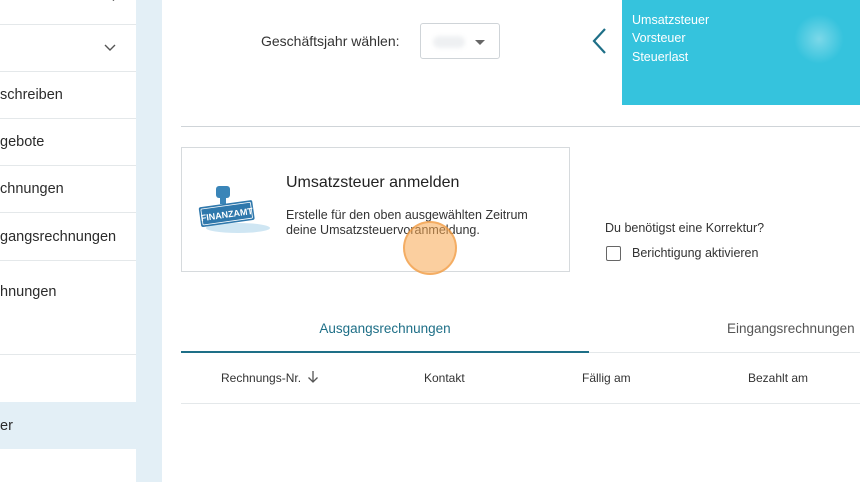  What do you see at coordinates (68, 308) in the screenshot?
I see `sidebar-item-7: hnungen` at bounding box center [68, 308].